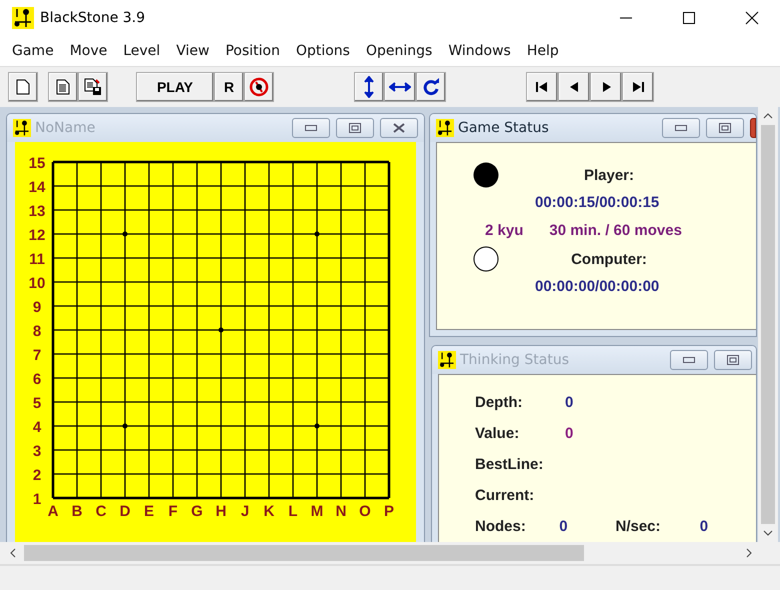  I want to click on triangle-right-icon, so click(606, 87).